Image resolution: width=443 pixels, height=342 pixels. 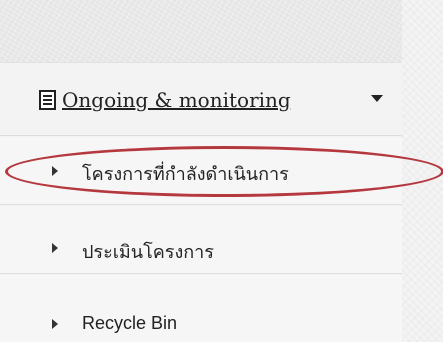 I want to click on section-label: Ongoing & monitoring, so click(x=176, y=100).